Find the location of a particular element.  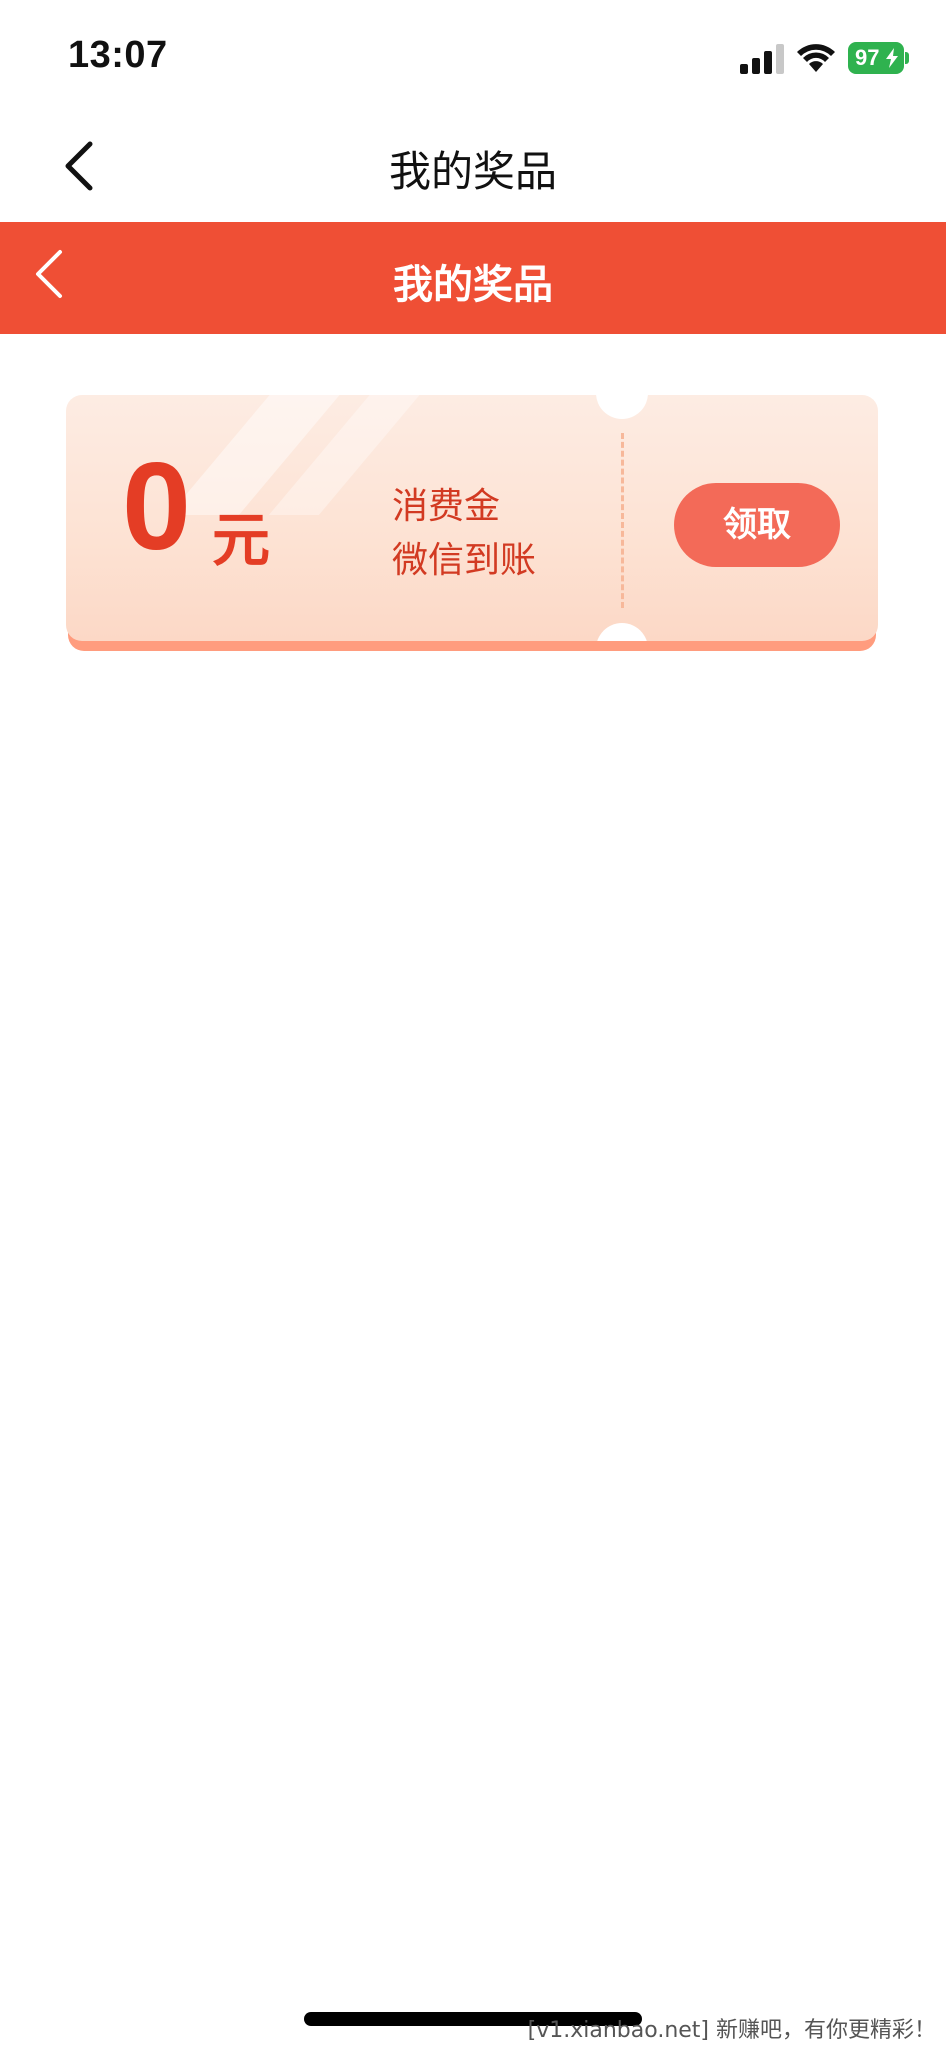

navigation-bar: 我的奖品 is located at coordinates (473, 166).